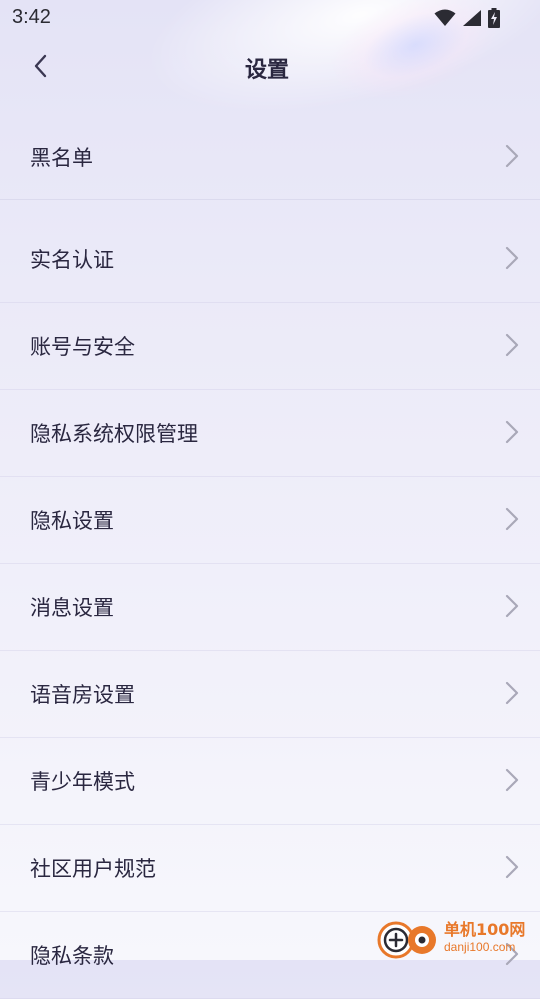 The width and height of the screenshot is (540, 999). I want to click on menu-item-label: 隐私设置, so click(72, 521).